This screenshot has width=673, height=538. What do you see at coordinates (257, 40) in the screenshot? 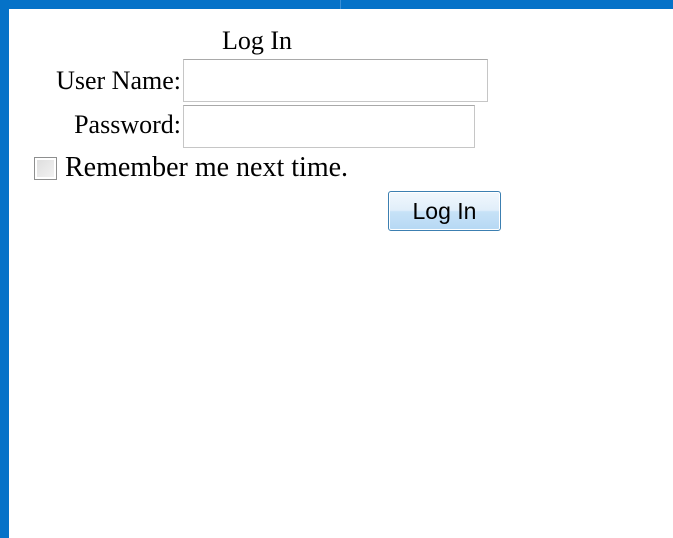
I see `login-title: Log In` at bounding box center [257, 40].